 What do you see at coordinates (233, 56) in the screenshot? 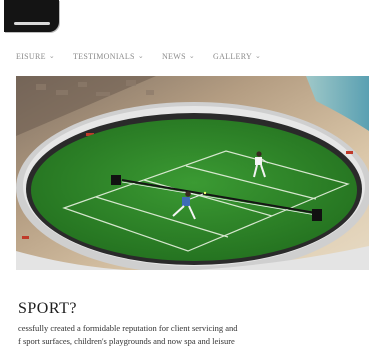
I see `nav-item-label: GALLERY` at bounding box center [233, 56].